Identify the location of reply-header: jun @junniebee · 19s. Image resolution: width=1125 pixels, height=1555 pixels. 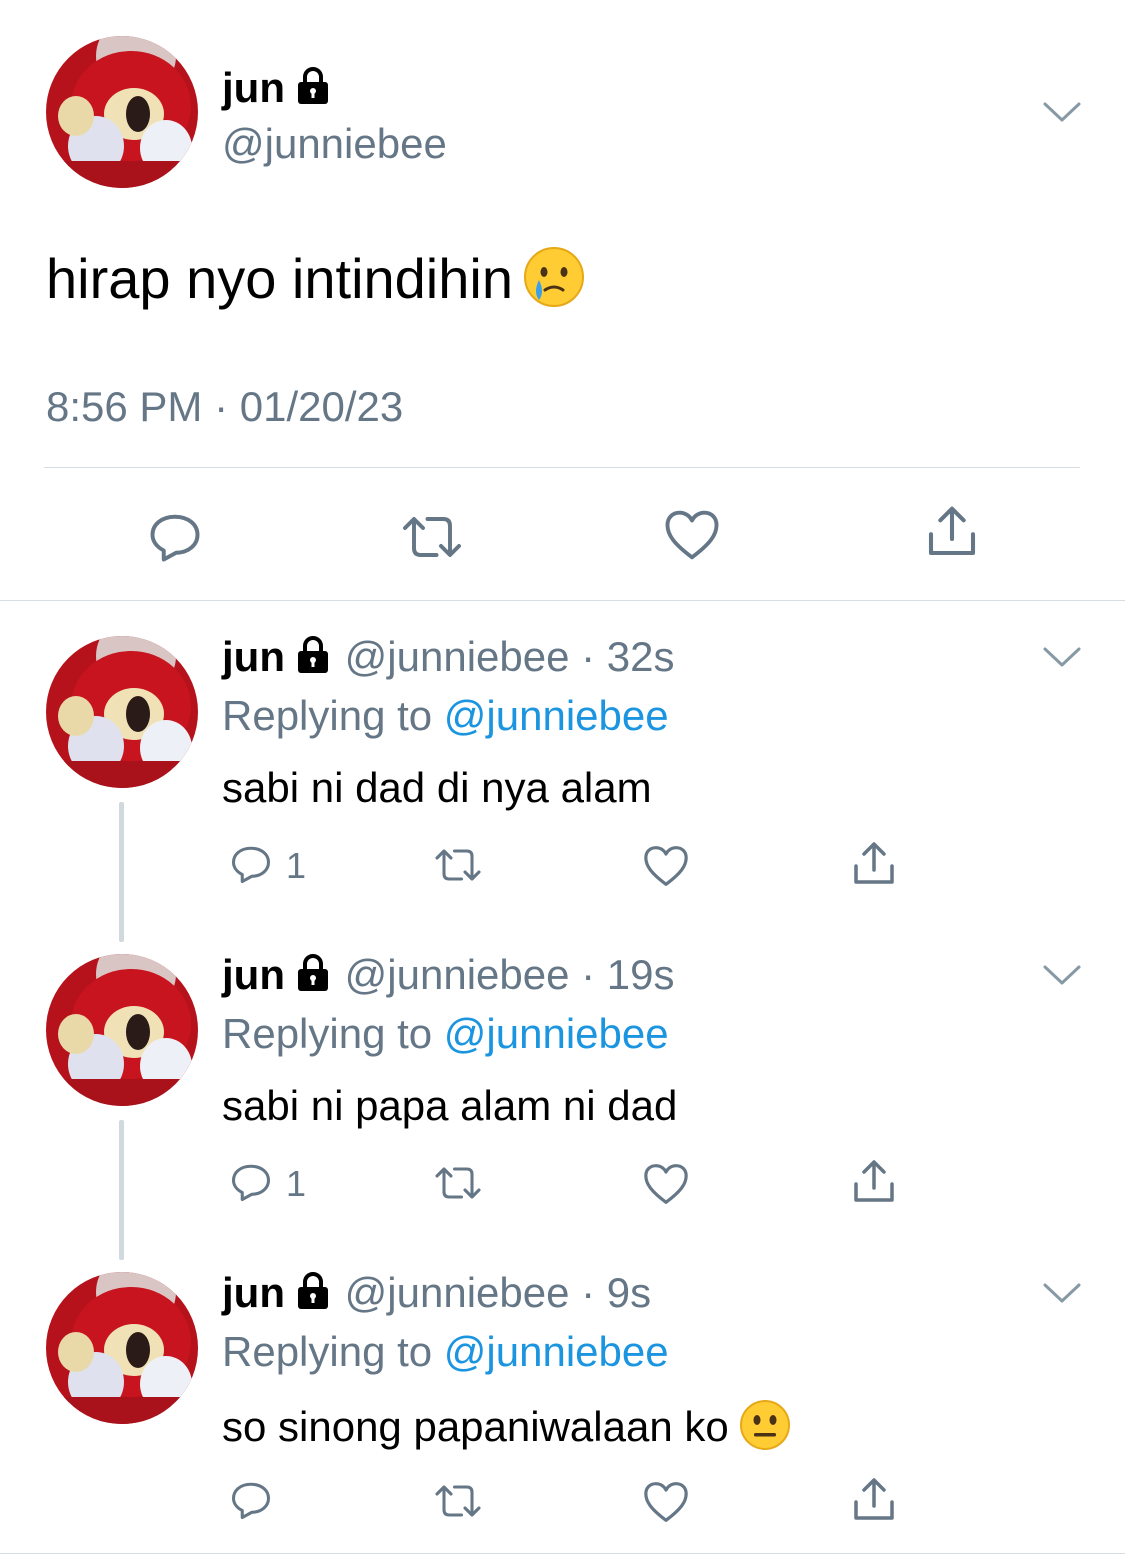
(448, 977).